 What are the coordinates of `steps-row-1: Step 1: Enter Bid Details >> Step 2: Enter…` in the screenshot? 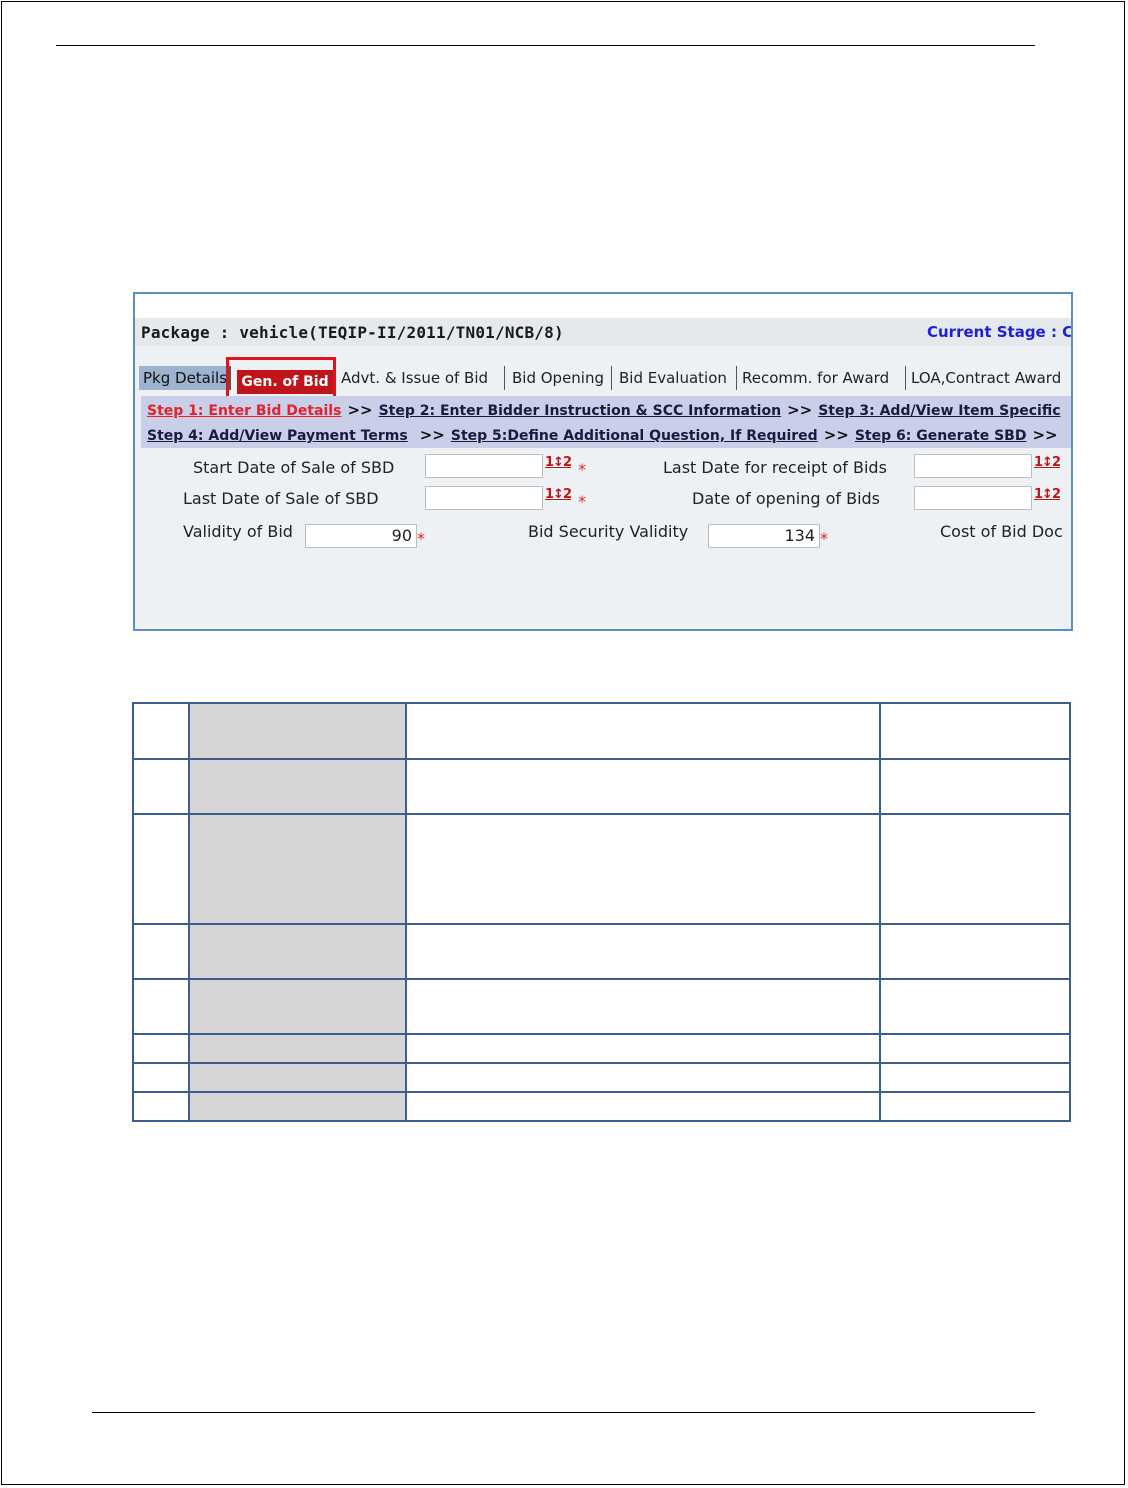 It's located at (604, 410).